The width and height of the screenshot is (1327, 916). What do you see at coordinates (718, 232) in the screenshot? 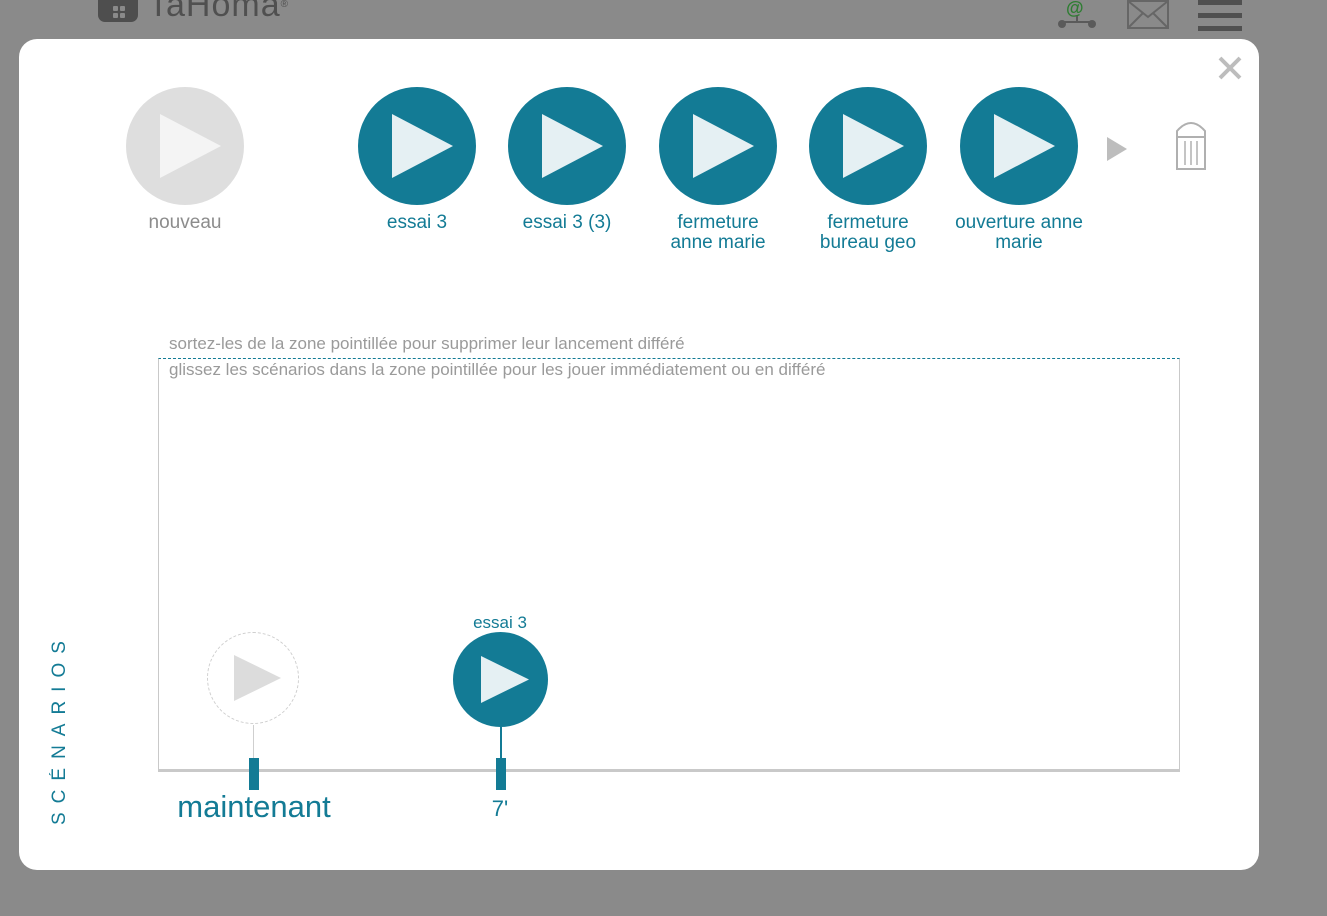
I see `scenario-label: fermeture anne marie` at bounding box center [718, 232].